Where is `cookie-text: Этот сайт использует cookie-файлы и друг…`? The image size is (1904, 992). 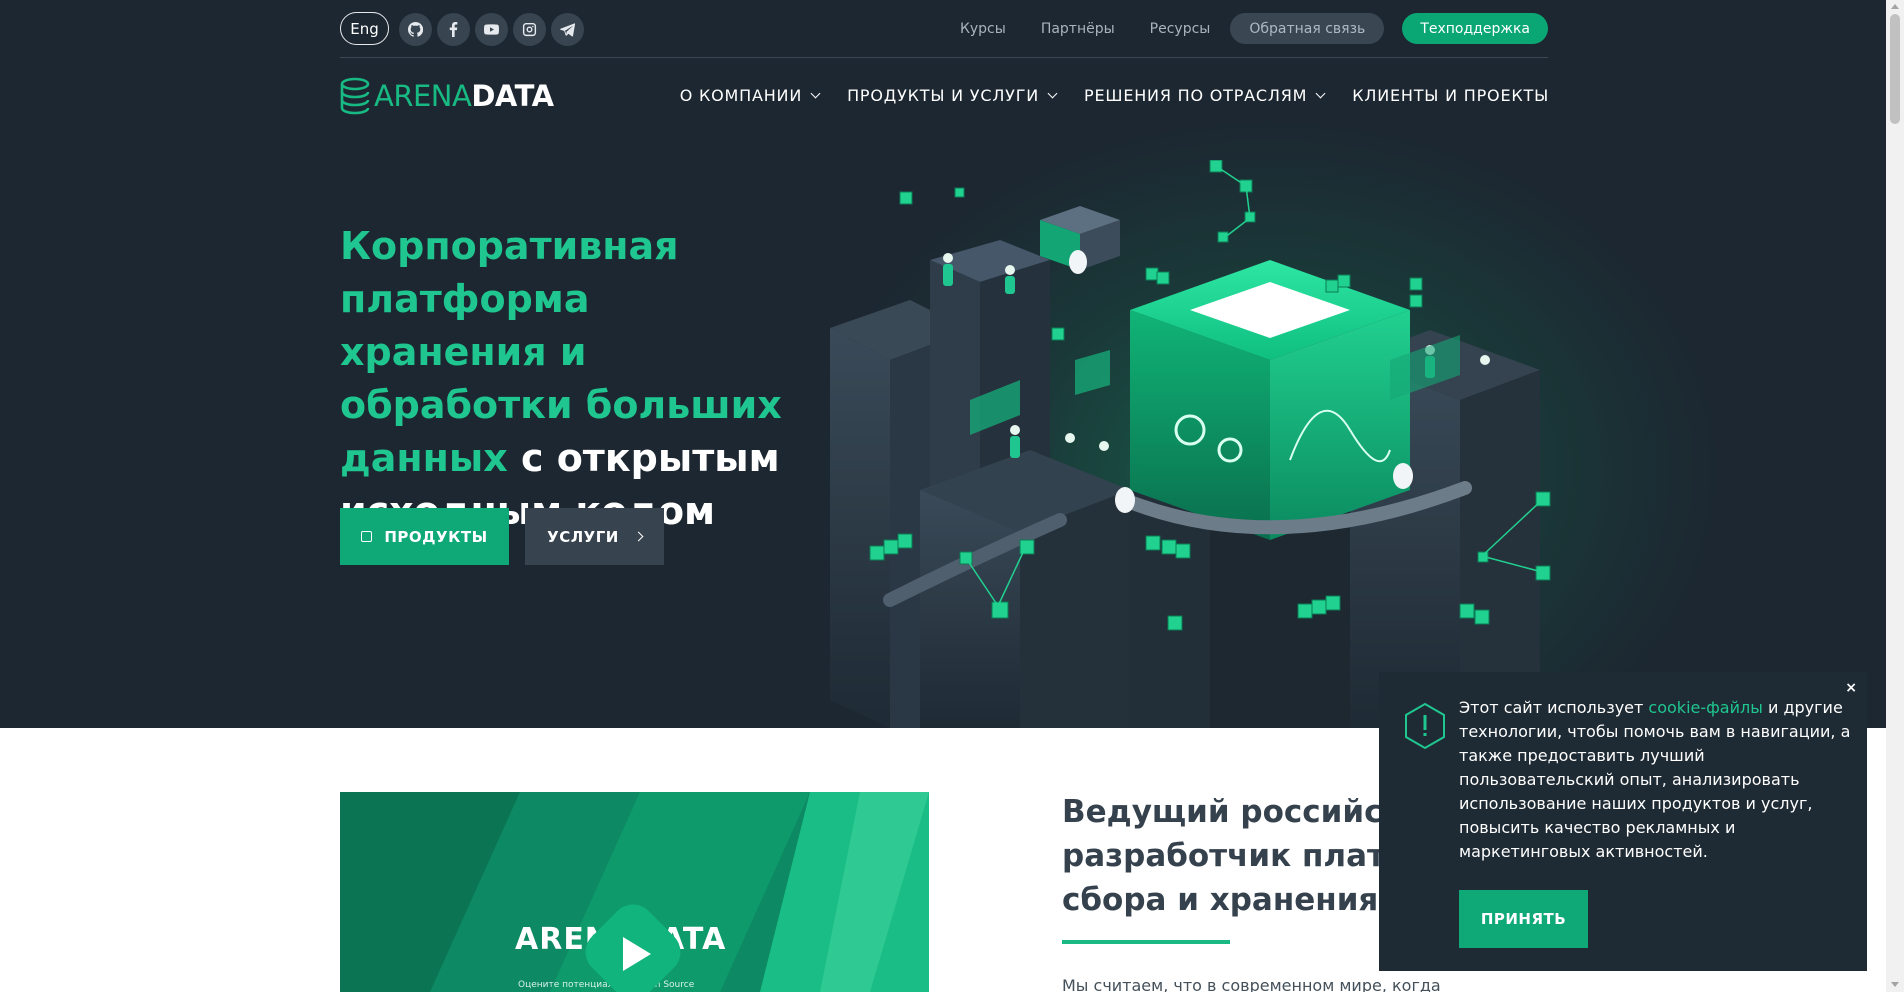
cookie-text: Этот сайт использует cookie-файлы и друг… is located at coordinates (1655, 779).